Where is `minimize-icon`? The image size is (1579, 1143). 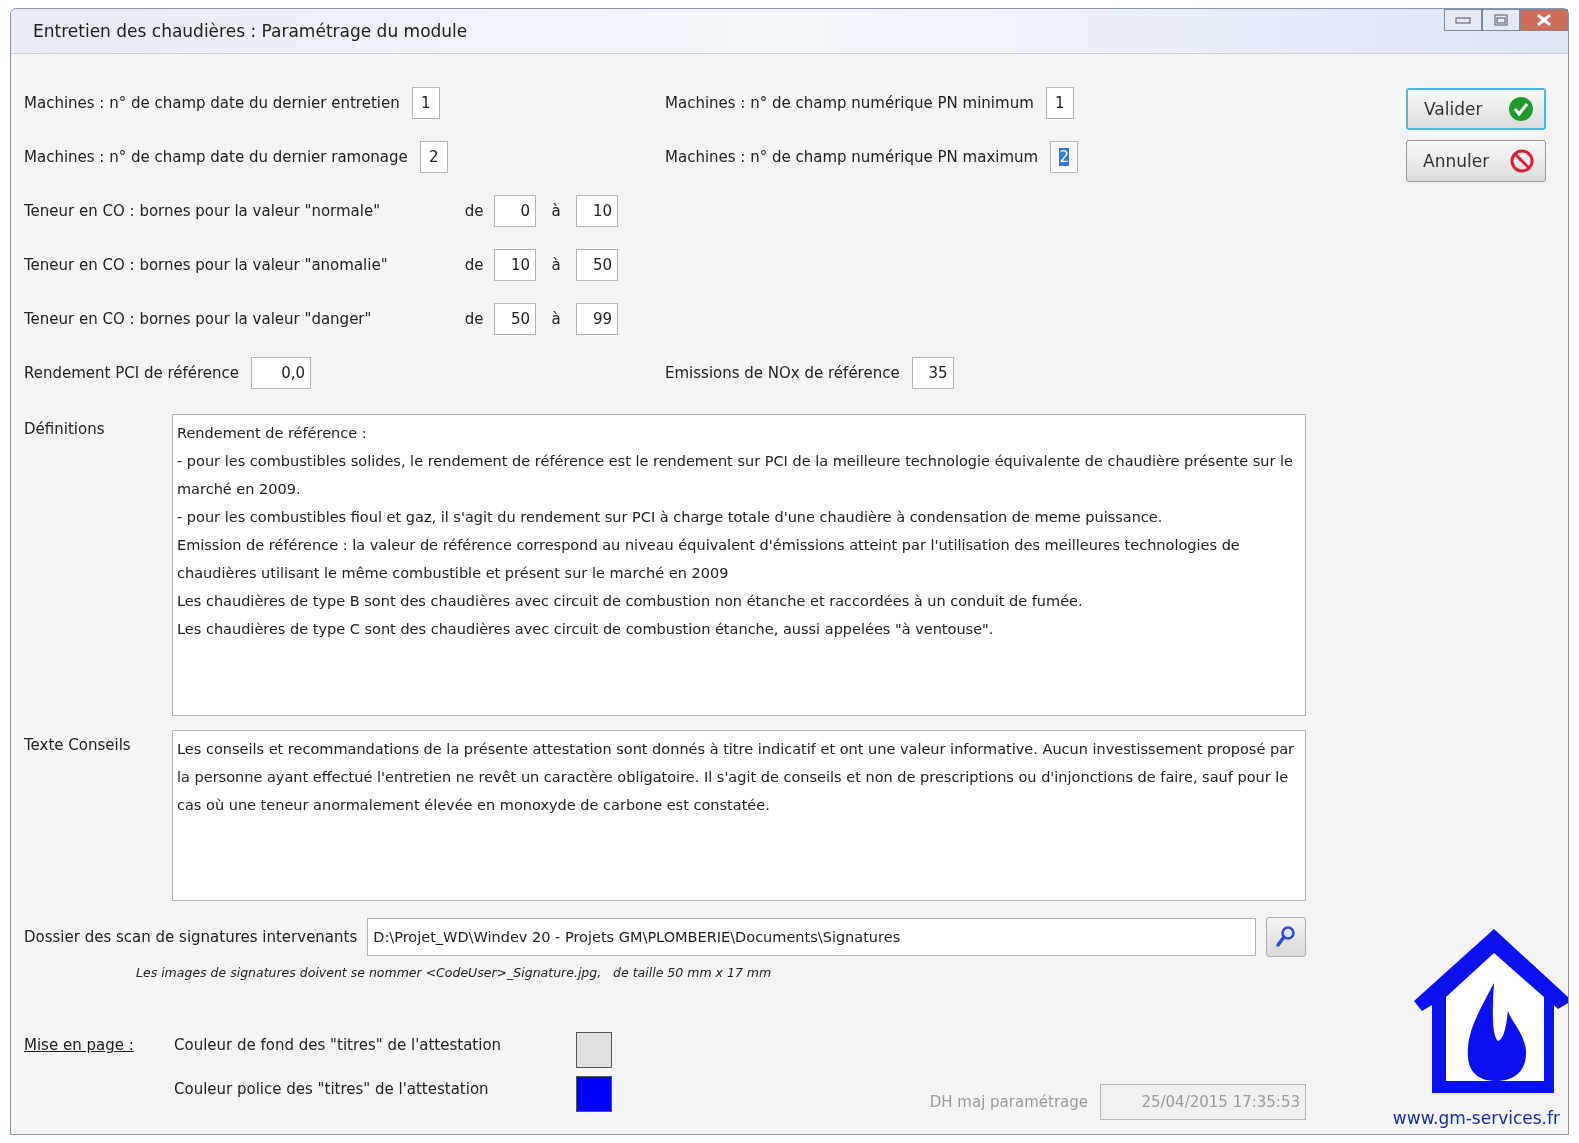 minimize-icon is located at coordinates (1463, 20).